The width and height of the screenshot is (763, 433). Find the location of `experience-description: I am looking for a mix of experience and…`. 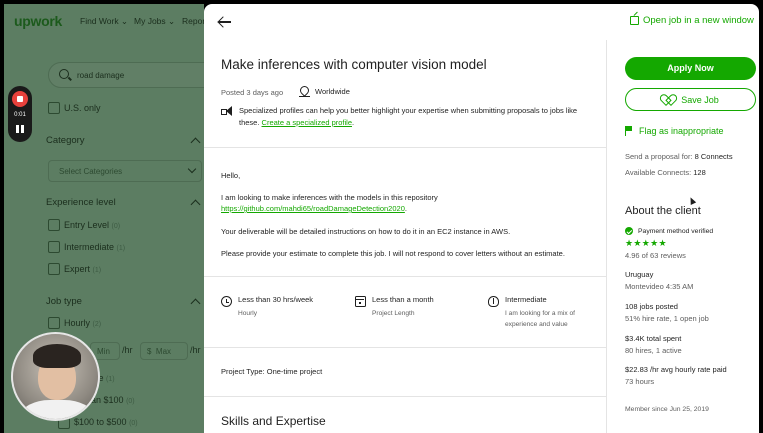

experience-description: I am looking for a mix of experience and… is located at coordinates (540, 319).